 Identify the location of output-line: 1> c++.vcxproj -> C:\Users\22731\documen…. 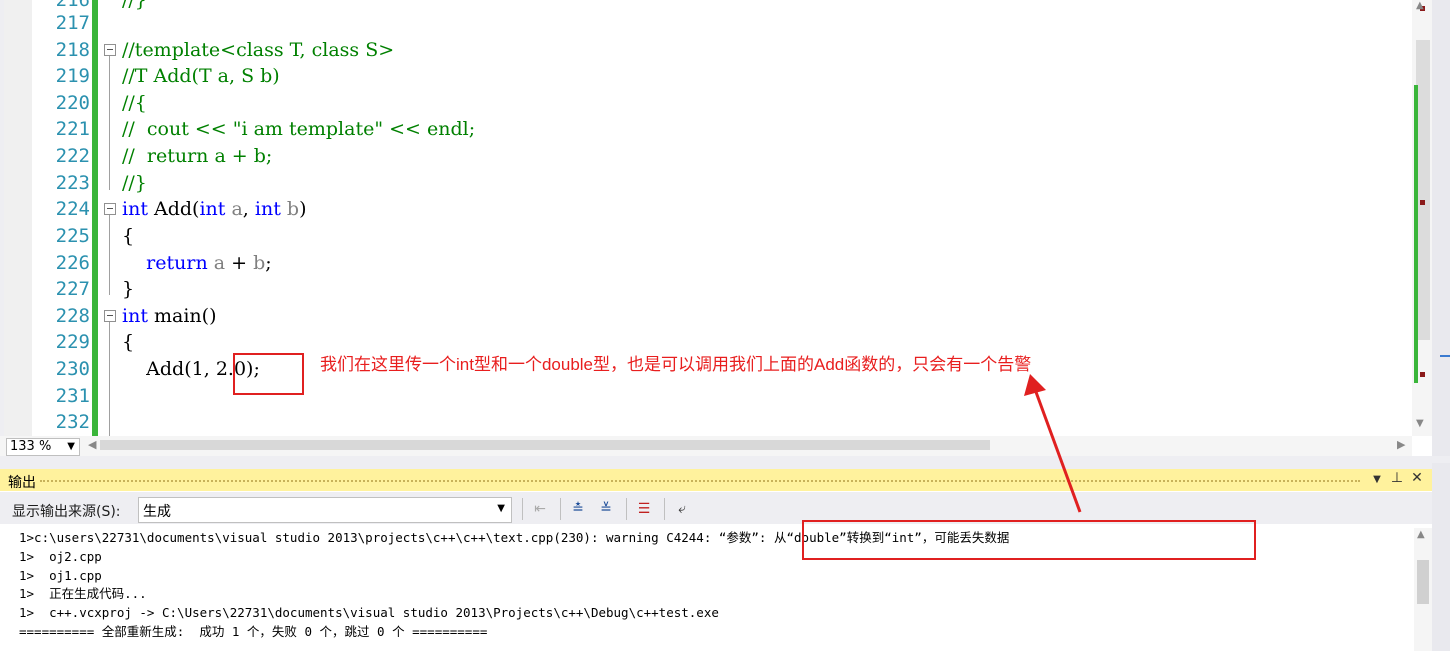
(369, 612).